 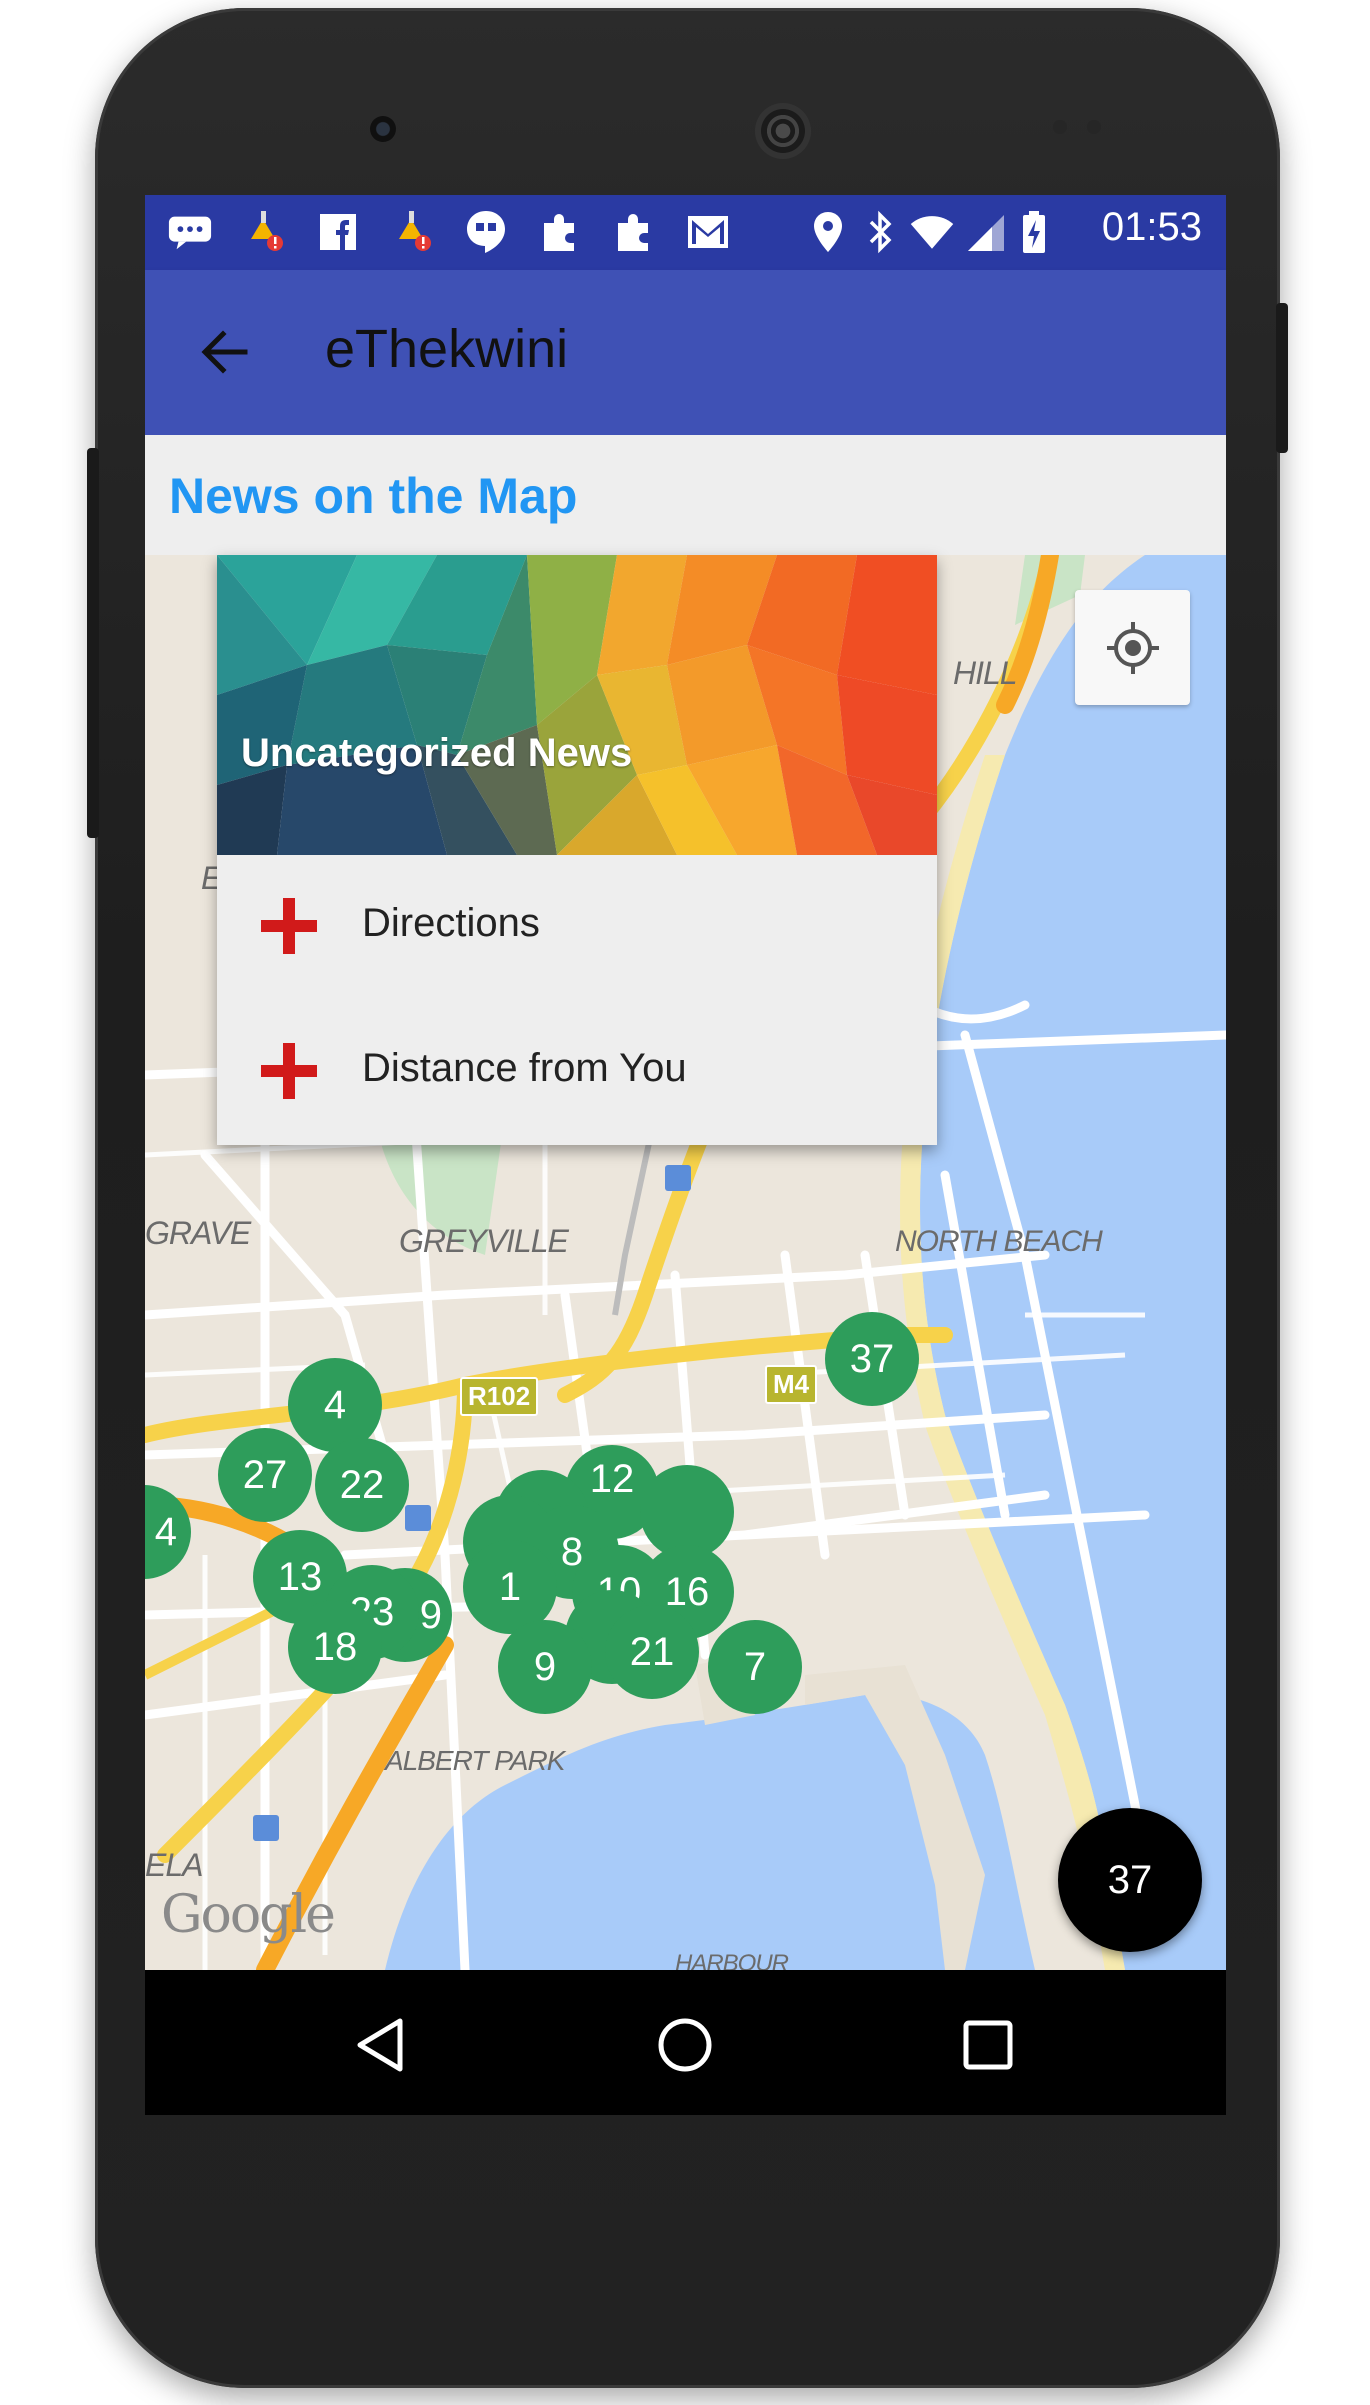 What do you see at coordinates (338, 232) in the screenshot?
I see `facebook-icon` at bounding box center [338, 232].